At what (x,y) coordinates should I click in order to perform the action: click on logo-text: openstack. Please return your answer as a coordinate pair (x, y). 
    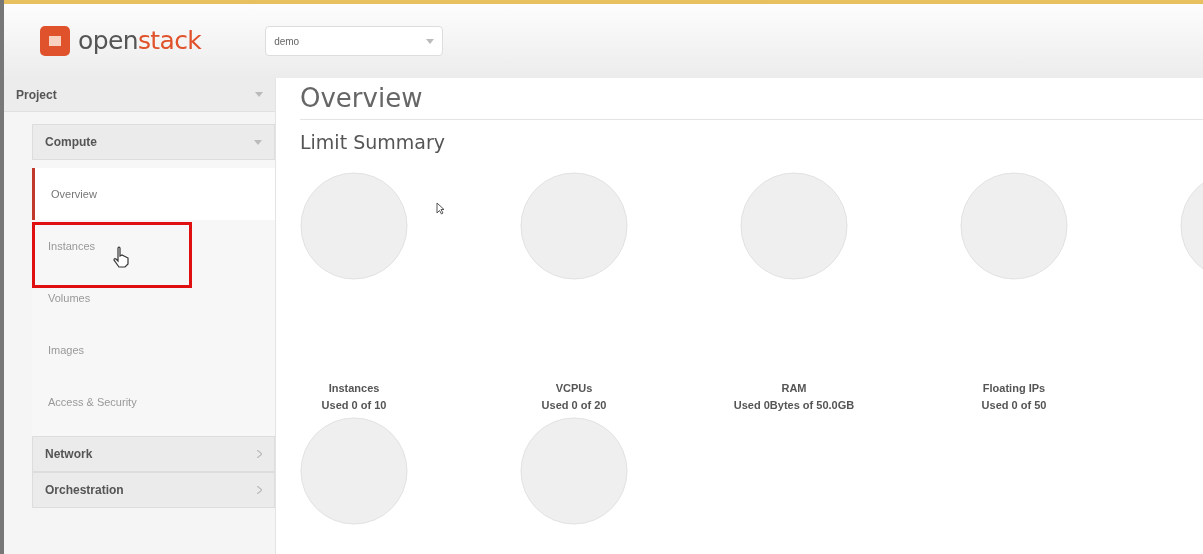
    Looking at the image, I should click on (140, 41).